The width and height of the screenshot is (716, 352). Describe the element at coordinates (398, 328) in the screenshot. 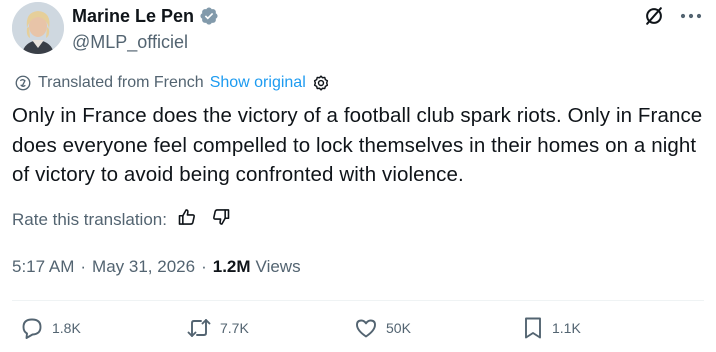

I see `like-count: 50K` at that location.